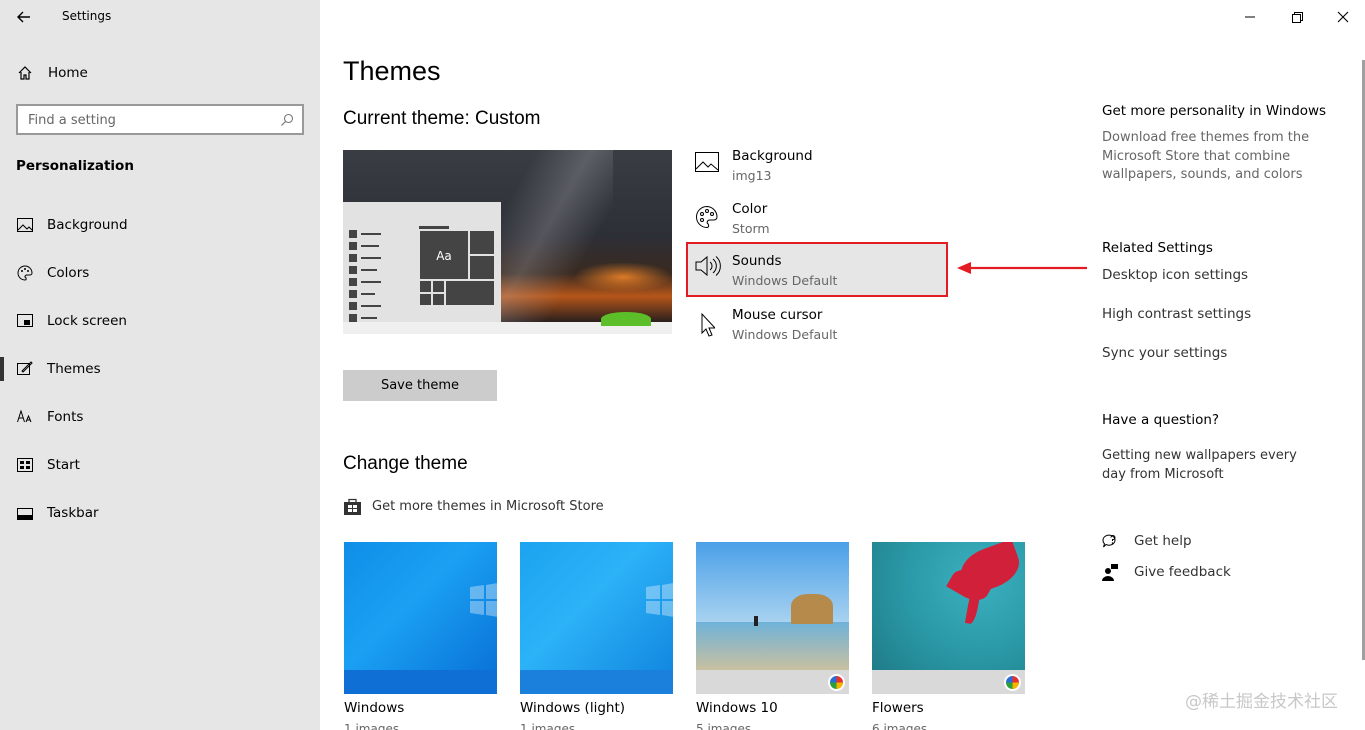 Image resolution: width=1365 pixels, height=730 pixels. Describe the element at coordinates (160, 273) in the screenshot. I see `sidebar-item-colors: Colors` at that location.